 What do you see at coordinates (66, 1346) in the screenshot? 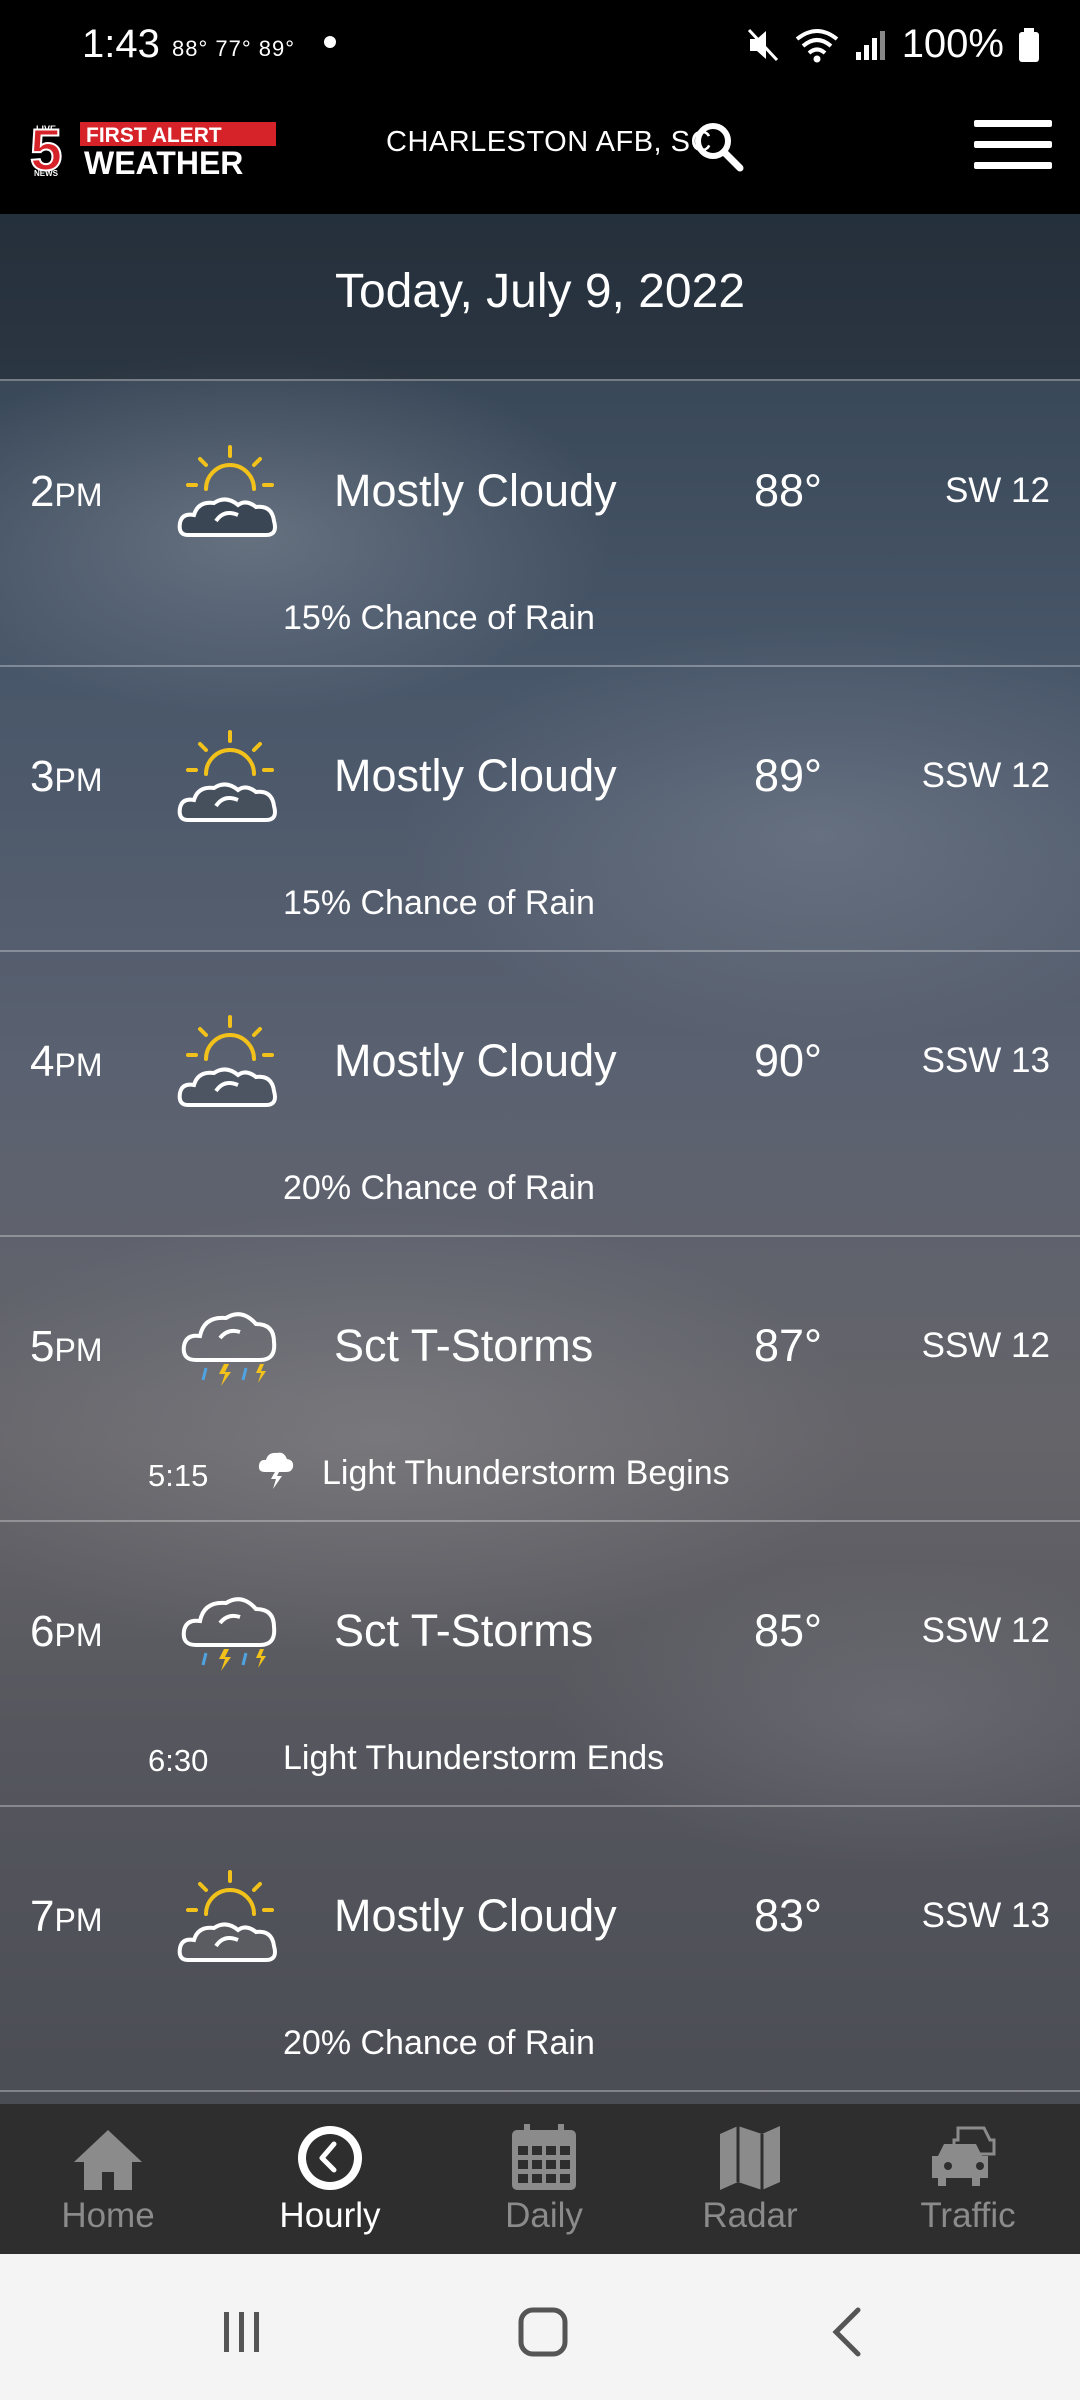
I see `hour-label: 5PM` at bounding box center [66, 1346].